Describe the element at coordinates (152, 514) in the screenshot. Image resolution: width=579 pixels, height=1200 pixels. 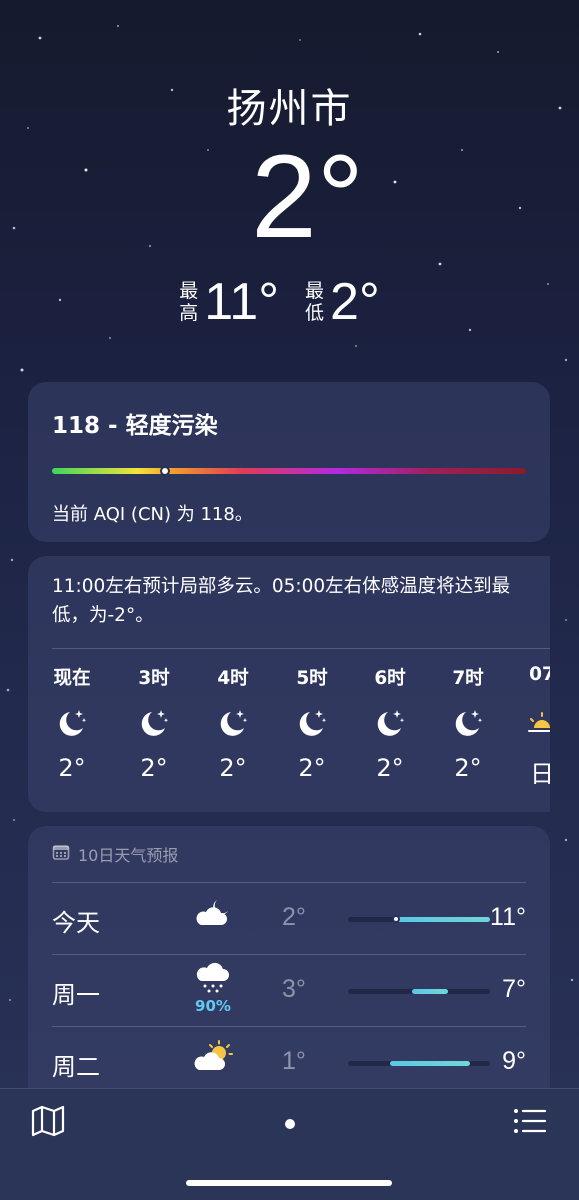
I see `aqi-description: 当前 AQI (CN) 为 118。` at that location.